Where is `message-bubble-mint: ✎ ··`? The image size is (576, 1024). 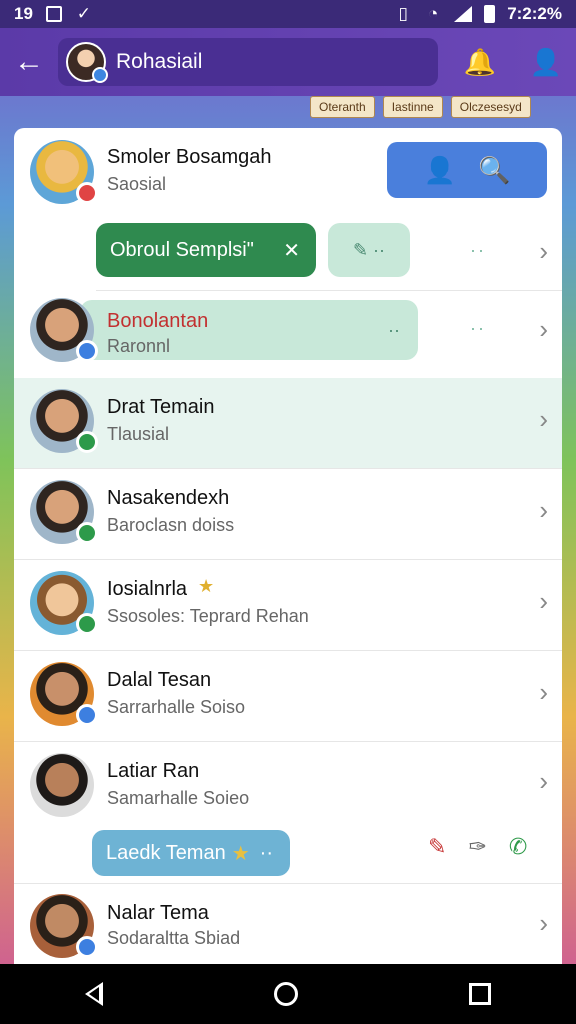
message-bubble-mint: ✎ ·· is located at coordinates (369, 250).